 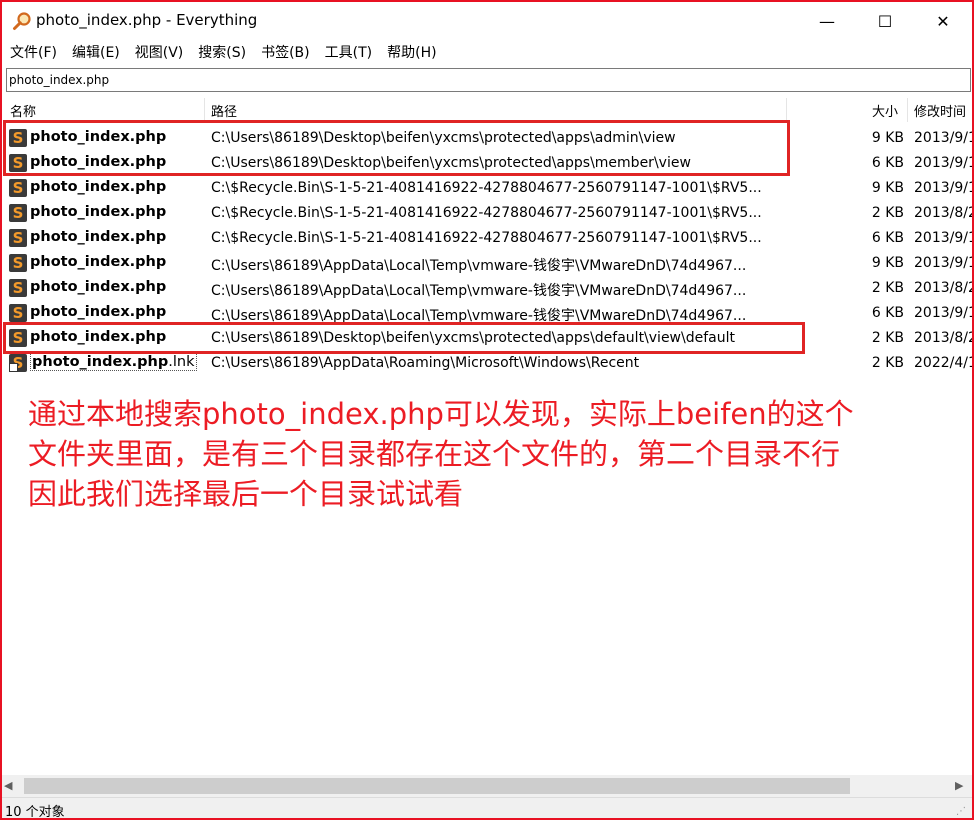 What do you see at coordinates (411, 52) in the screenshot?
I see `menu-help: 帮助(H)` at bounding box center [411, 52].